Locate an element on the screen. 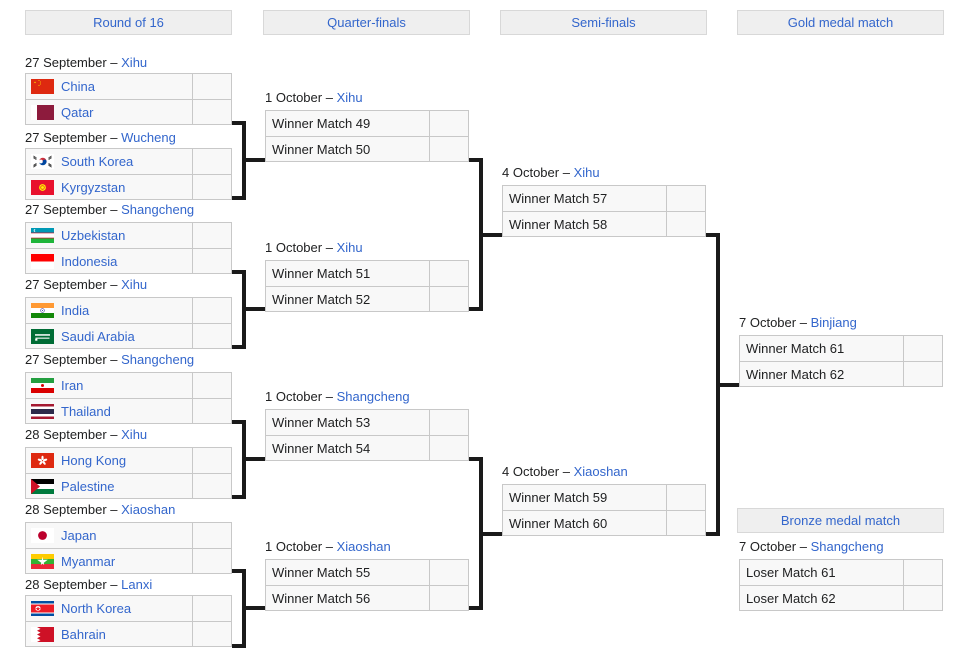  team-name-link: North Korea is located at coordinates (96, 608).